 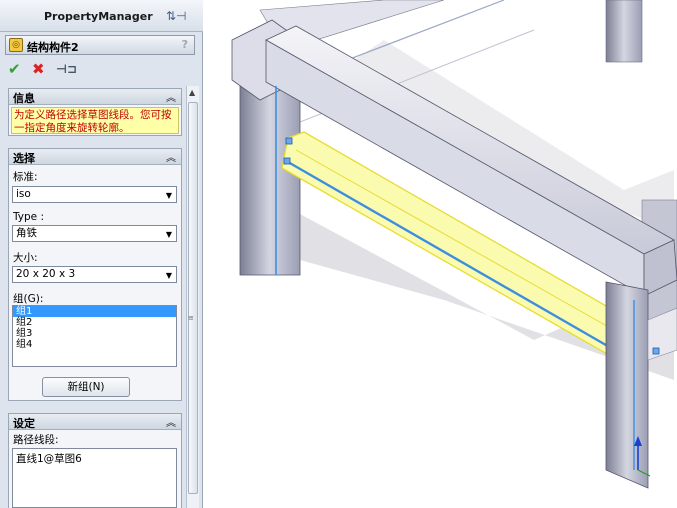 What do you see at coordinates (53, 47) in the screenshot?
I see `feature-name: 结构构件2` at bounding box center [53, 47].